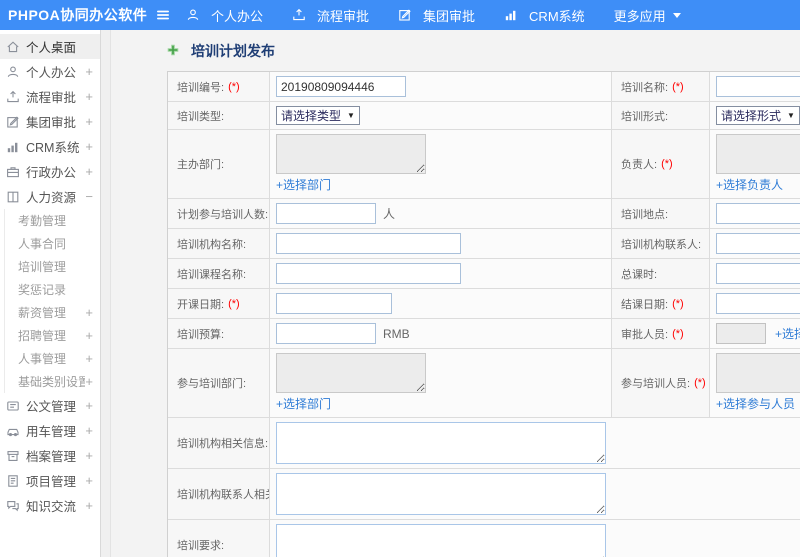 The image size is (800, 557). What do you see at coordinates (52, 266) in the screenshot?
I see `sidebar-subitem: 培训管理` at bounding box center [52, 266].